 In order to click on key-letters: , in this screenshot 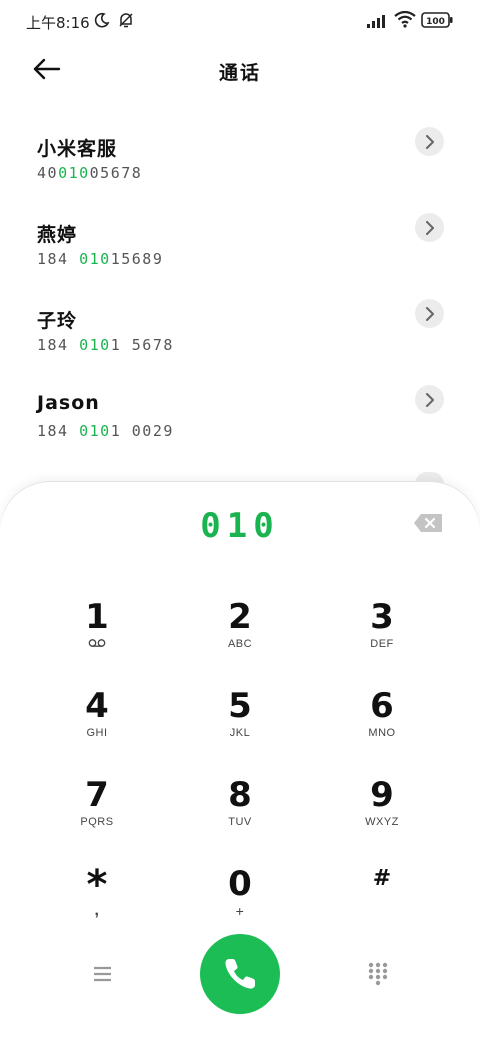, I will do `click(97, 910)`.